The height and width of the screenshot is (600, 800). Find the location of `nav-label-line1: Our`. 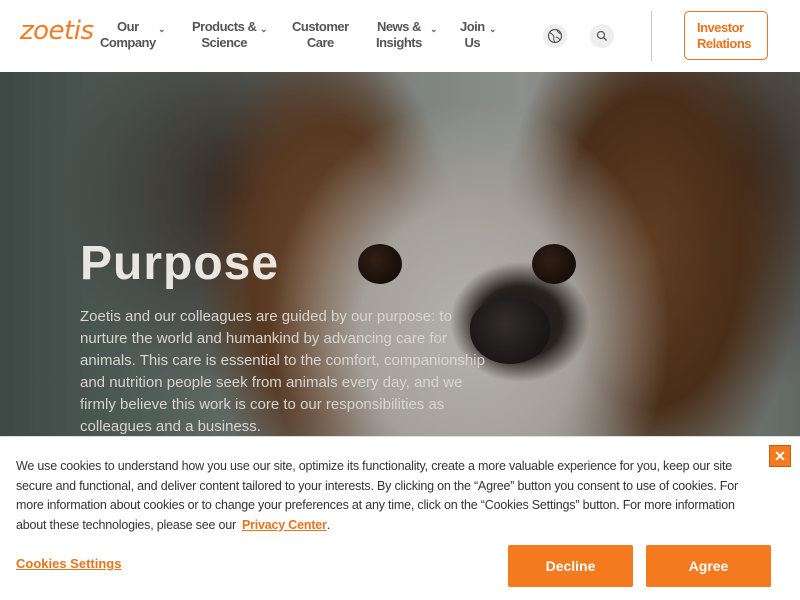

nav-label-line1: Our is located at coordinates (128, 26).